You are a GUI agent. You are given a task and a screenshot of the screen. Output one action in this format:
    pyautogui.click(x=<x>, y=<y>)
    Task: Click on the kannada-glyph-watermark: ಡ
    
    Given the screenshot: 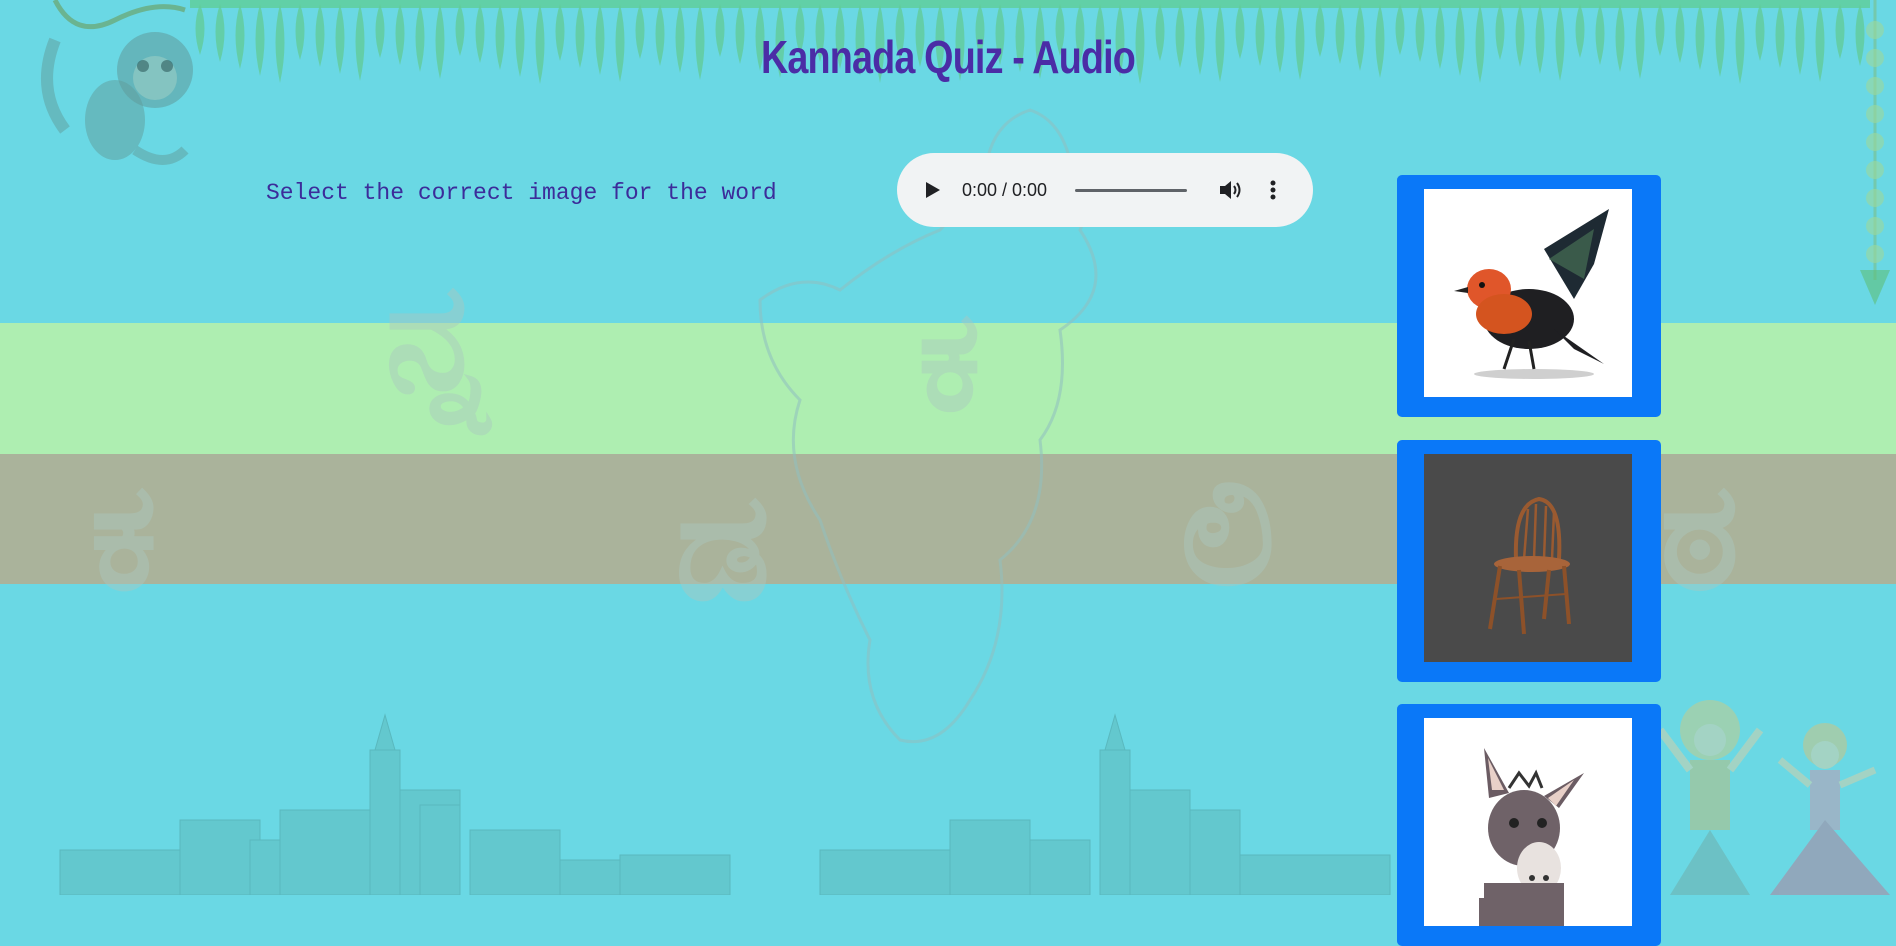 What is the action you would take?
    pyautogui.click(x=723, y=547)
    